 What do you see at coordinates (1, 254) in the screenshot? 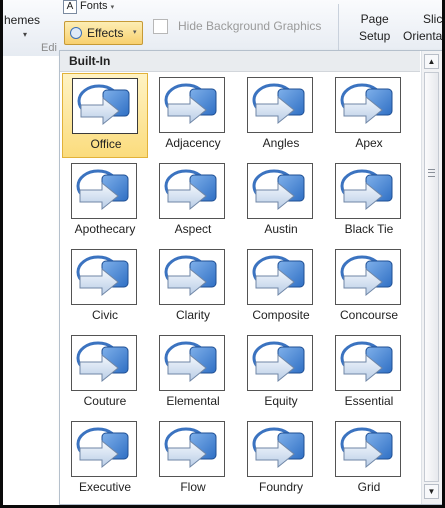
I see `window-left-border` at bounding box center [1, 254].